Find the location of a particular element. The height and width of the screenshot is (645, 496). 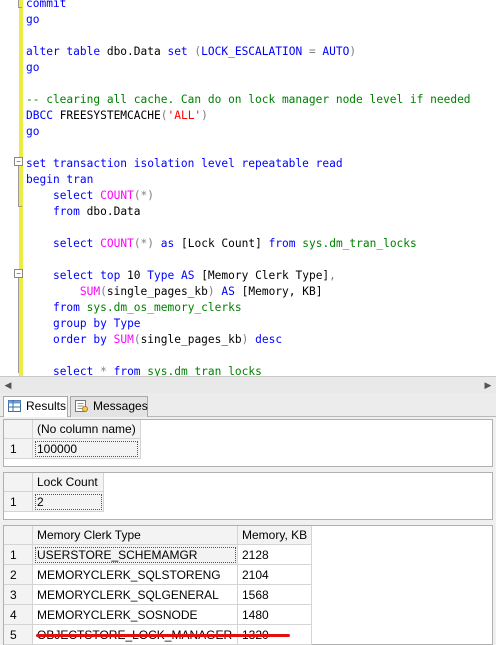

grid-cell: MEMORYCLERK_SQLGENERAL is located at coordinates (135, 594).